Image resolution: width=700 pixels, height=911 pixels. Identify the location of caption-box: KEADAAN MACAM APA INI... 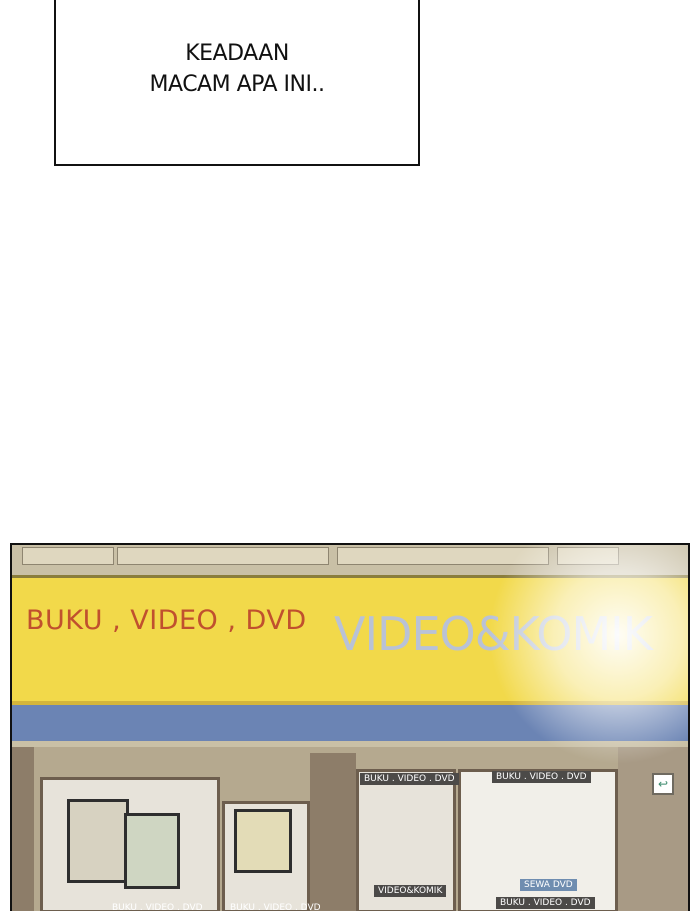
(237, 83).